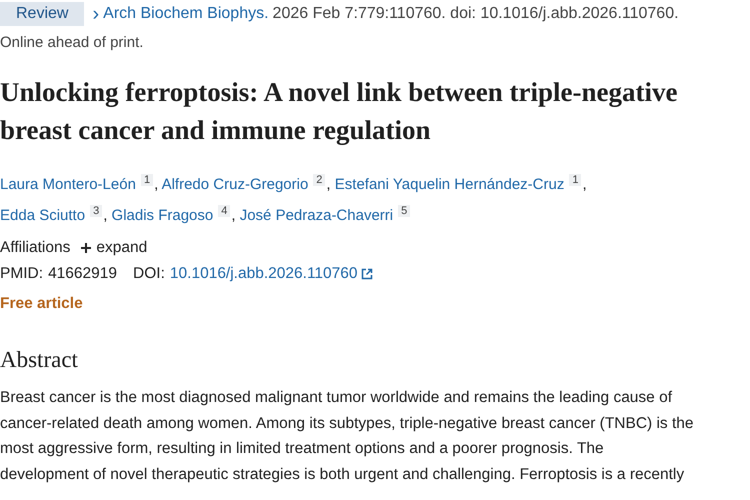 The width and height of the screenshot is (750, 500). I want to click on author-link: José Pedraza-Chaverri, so click(317, 215).